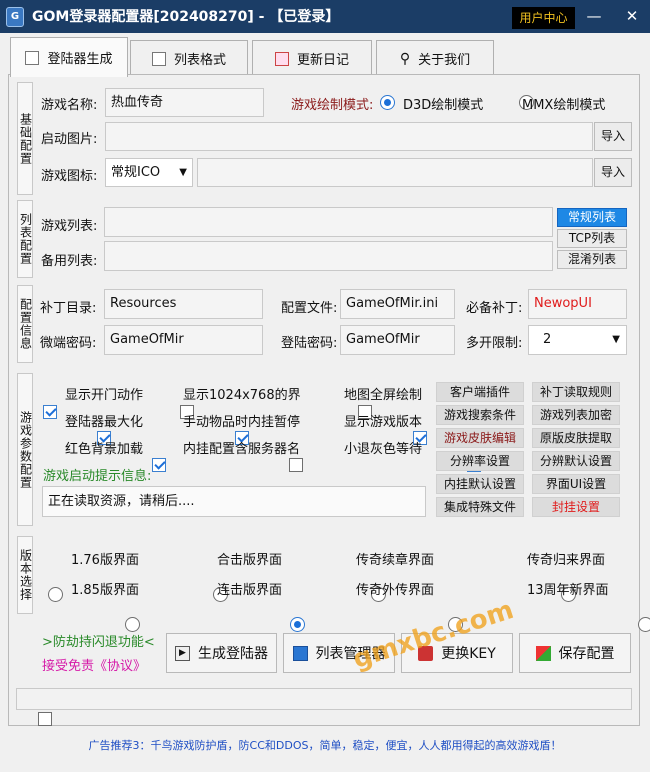  What do you see at coordinates (395, 172) in the screenshot?
I see `icon-path-input` at bounding box center [395, 172].